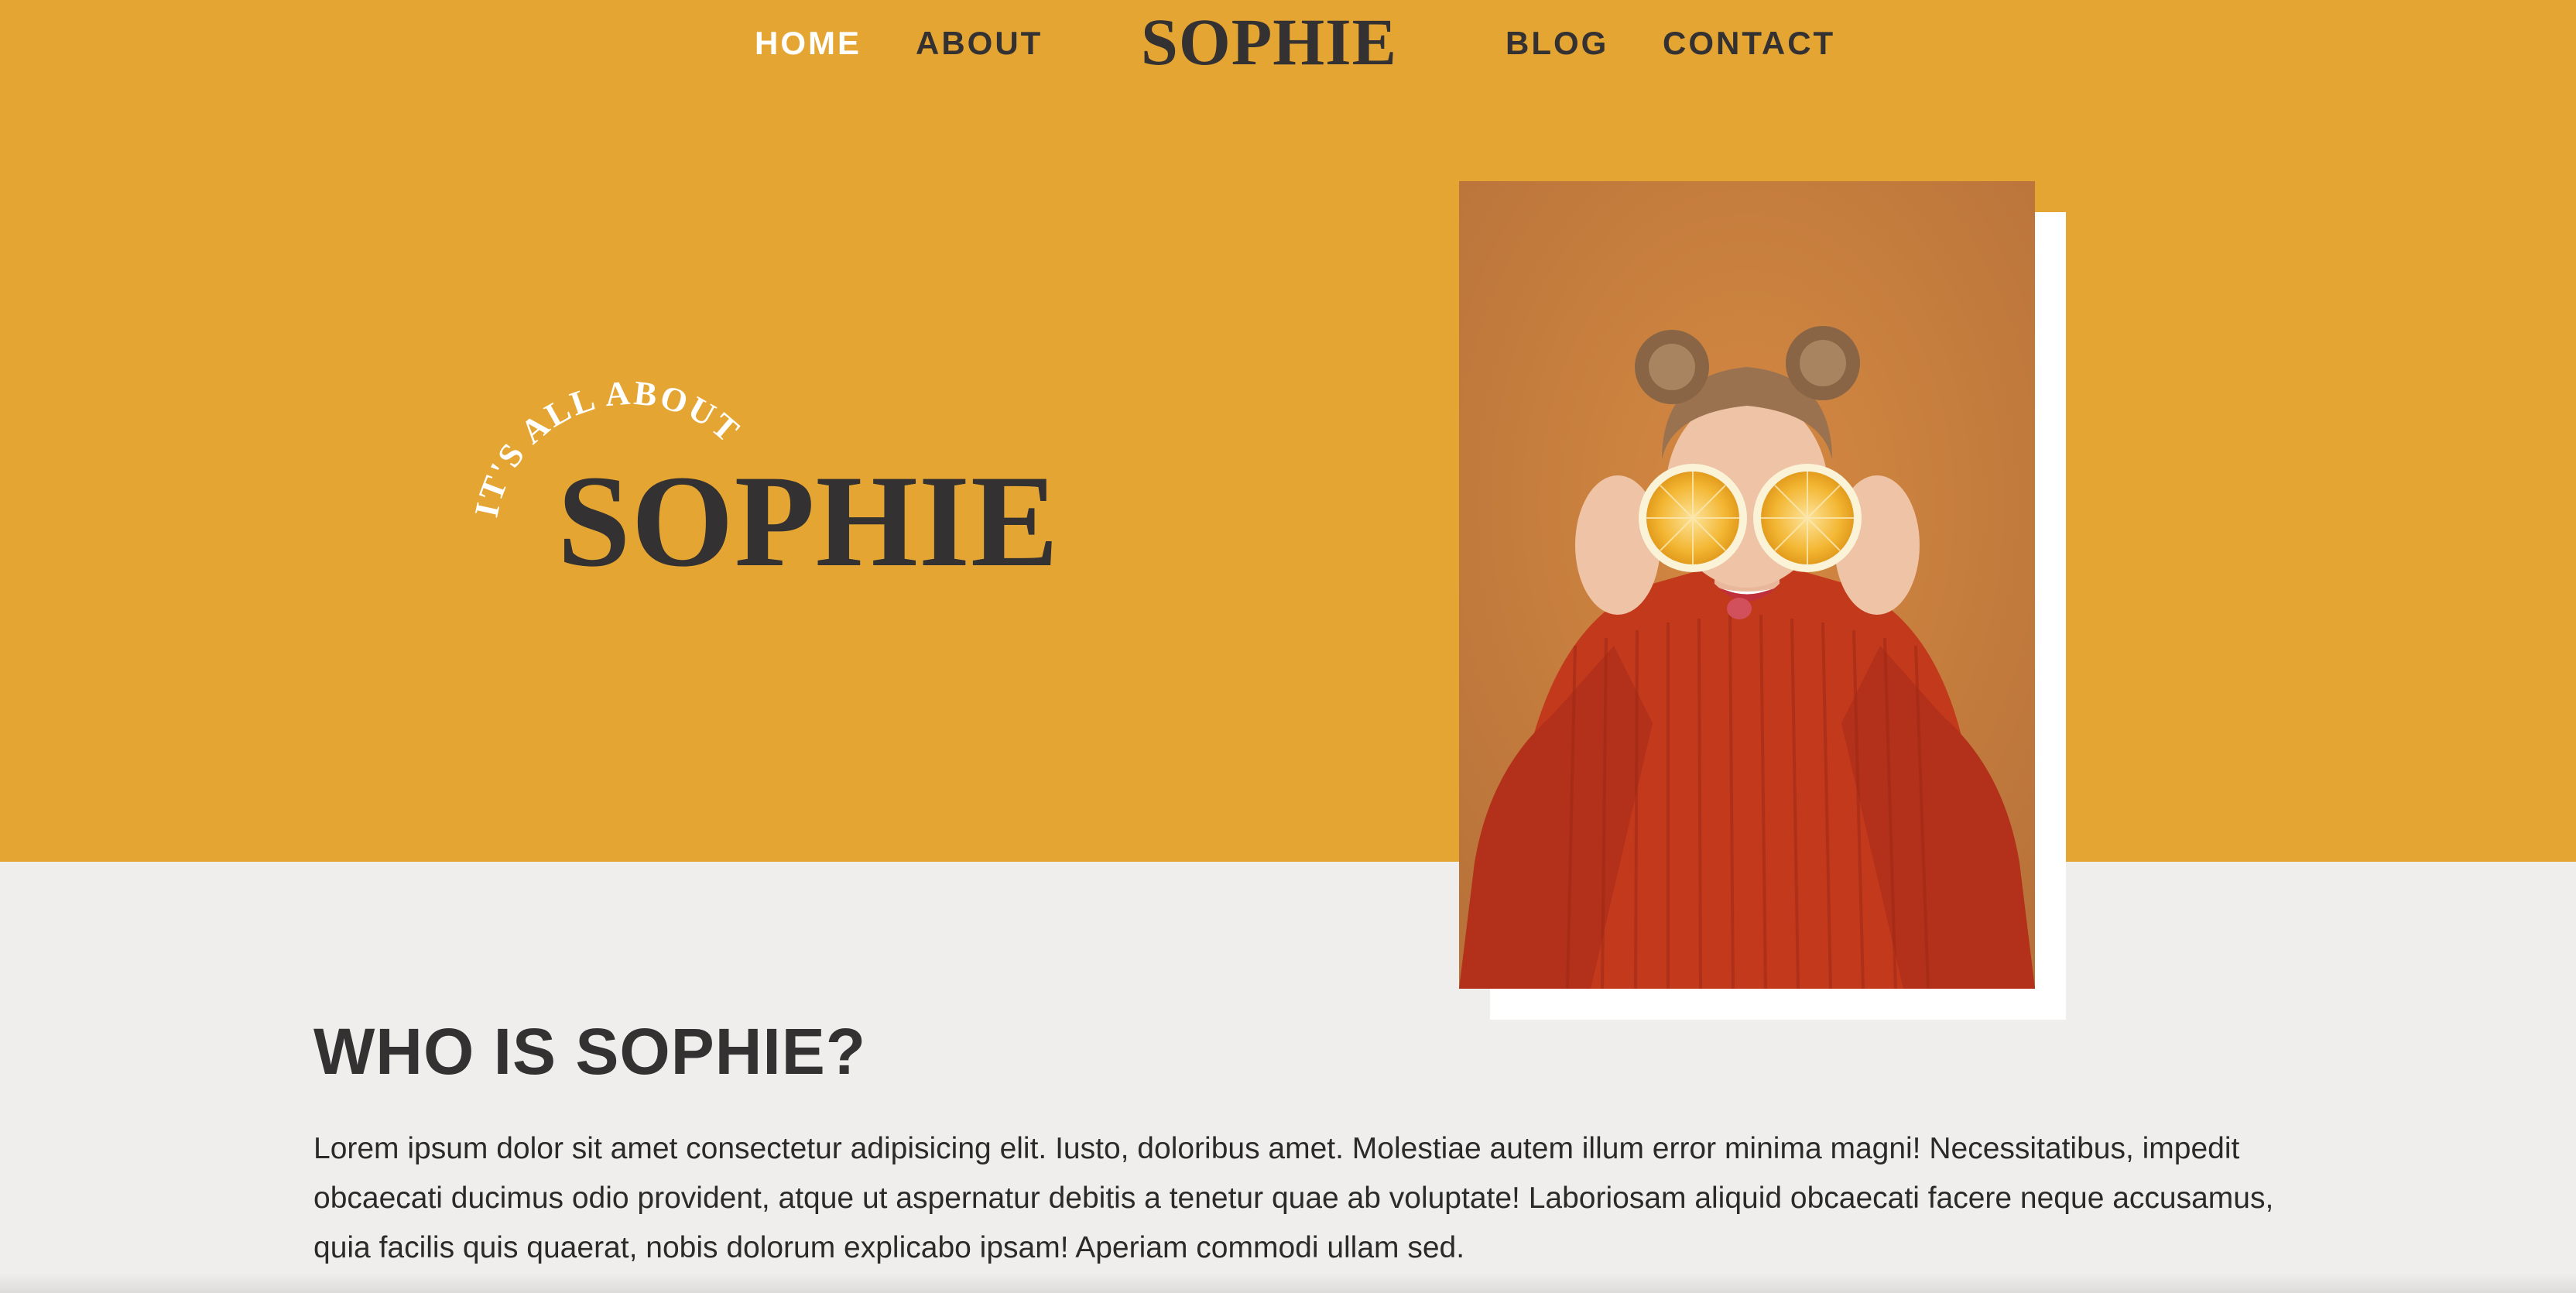  I want to click on site-logo: SOPHIE, so click(1269, 42).